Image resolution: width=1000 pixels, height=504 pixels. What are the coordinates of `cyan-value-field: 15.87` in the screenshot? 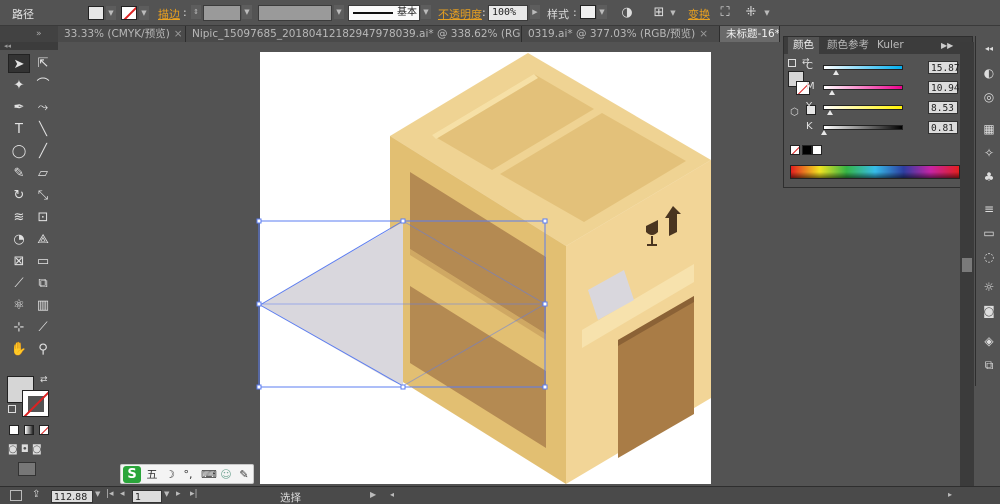 It's located at (944, 67).